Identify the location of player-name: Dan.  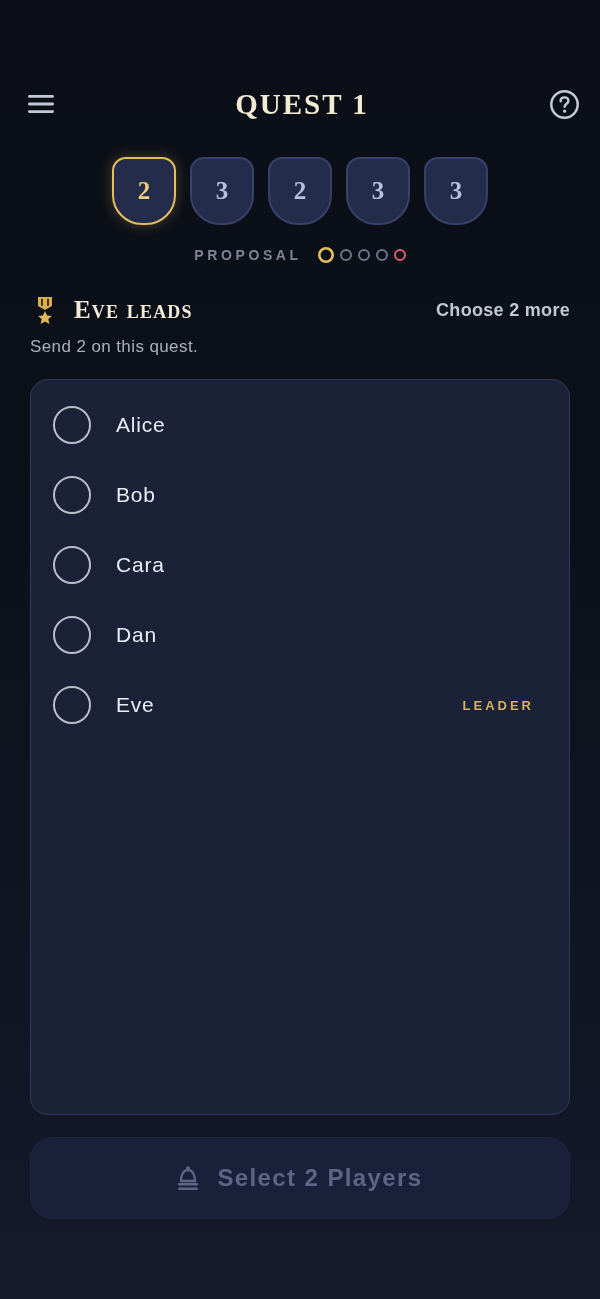
(136, 635).